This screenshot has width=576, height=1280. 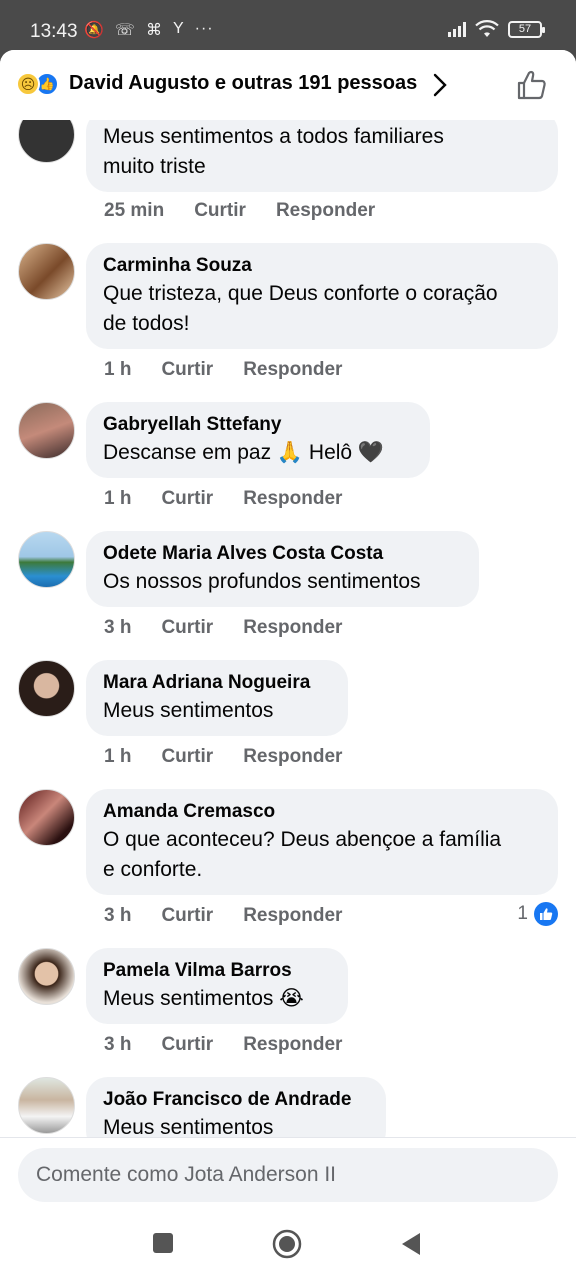 What do you see at coordinates (217, 986) in the screenshot?
I see `comment-bubble: Pamela Vilma Barros Meus sentimentos 😭` at bounding box center [217, 986].